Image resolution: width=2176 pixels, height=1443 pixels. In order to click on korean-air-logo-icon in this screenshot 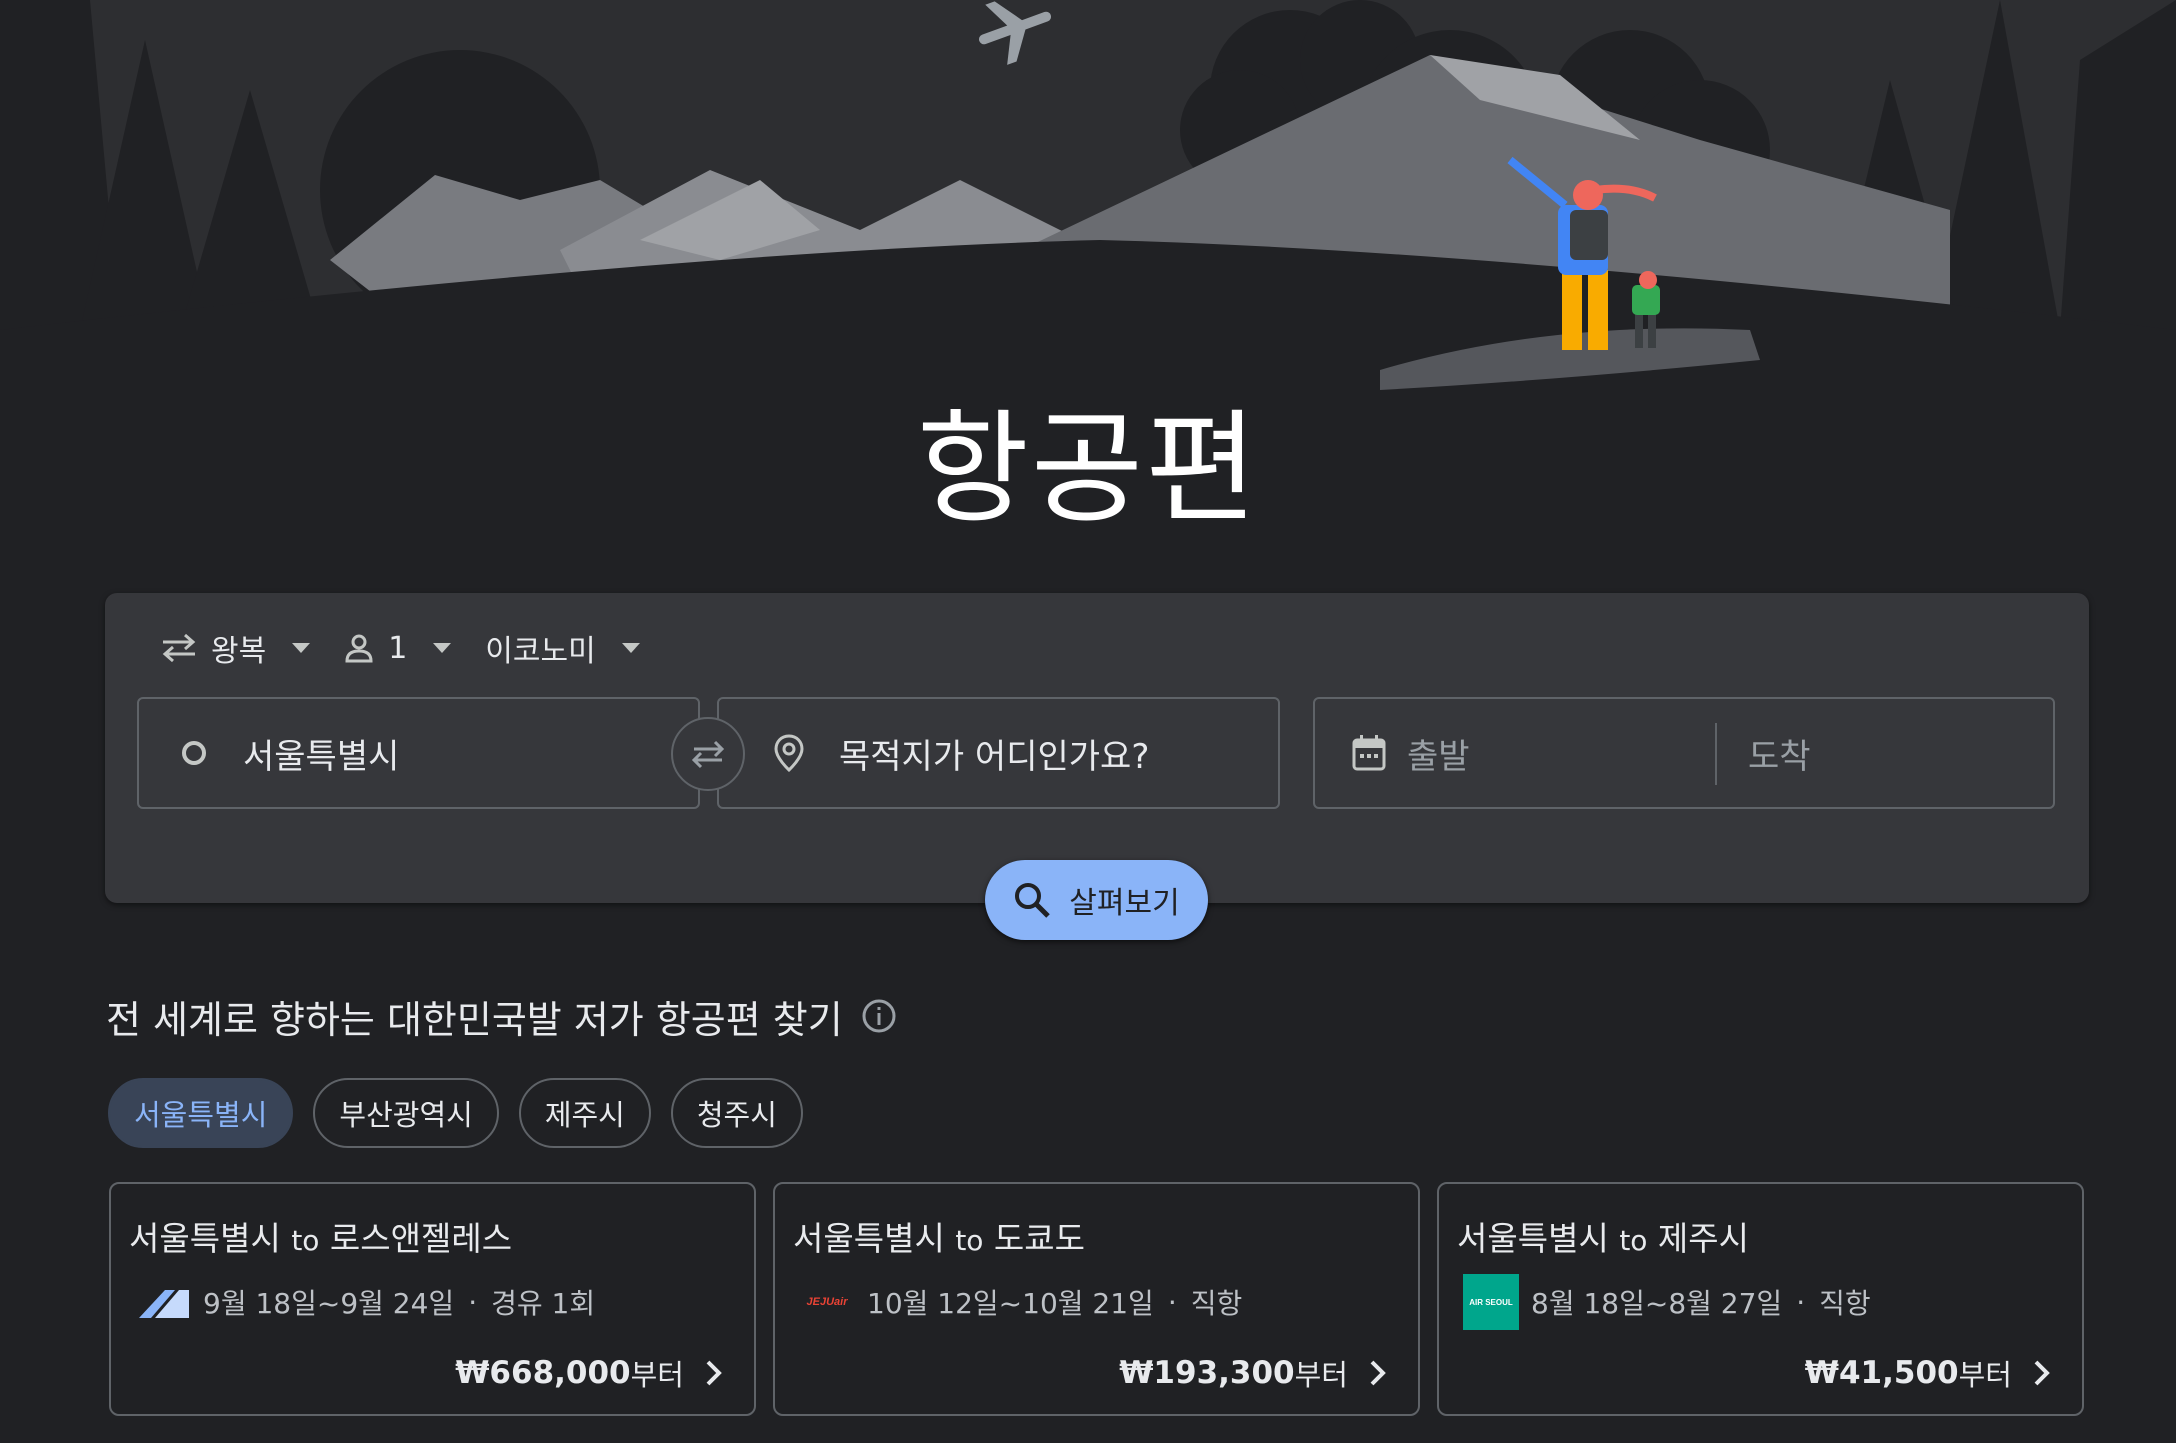, I will do `click(163, 1302)`.